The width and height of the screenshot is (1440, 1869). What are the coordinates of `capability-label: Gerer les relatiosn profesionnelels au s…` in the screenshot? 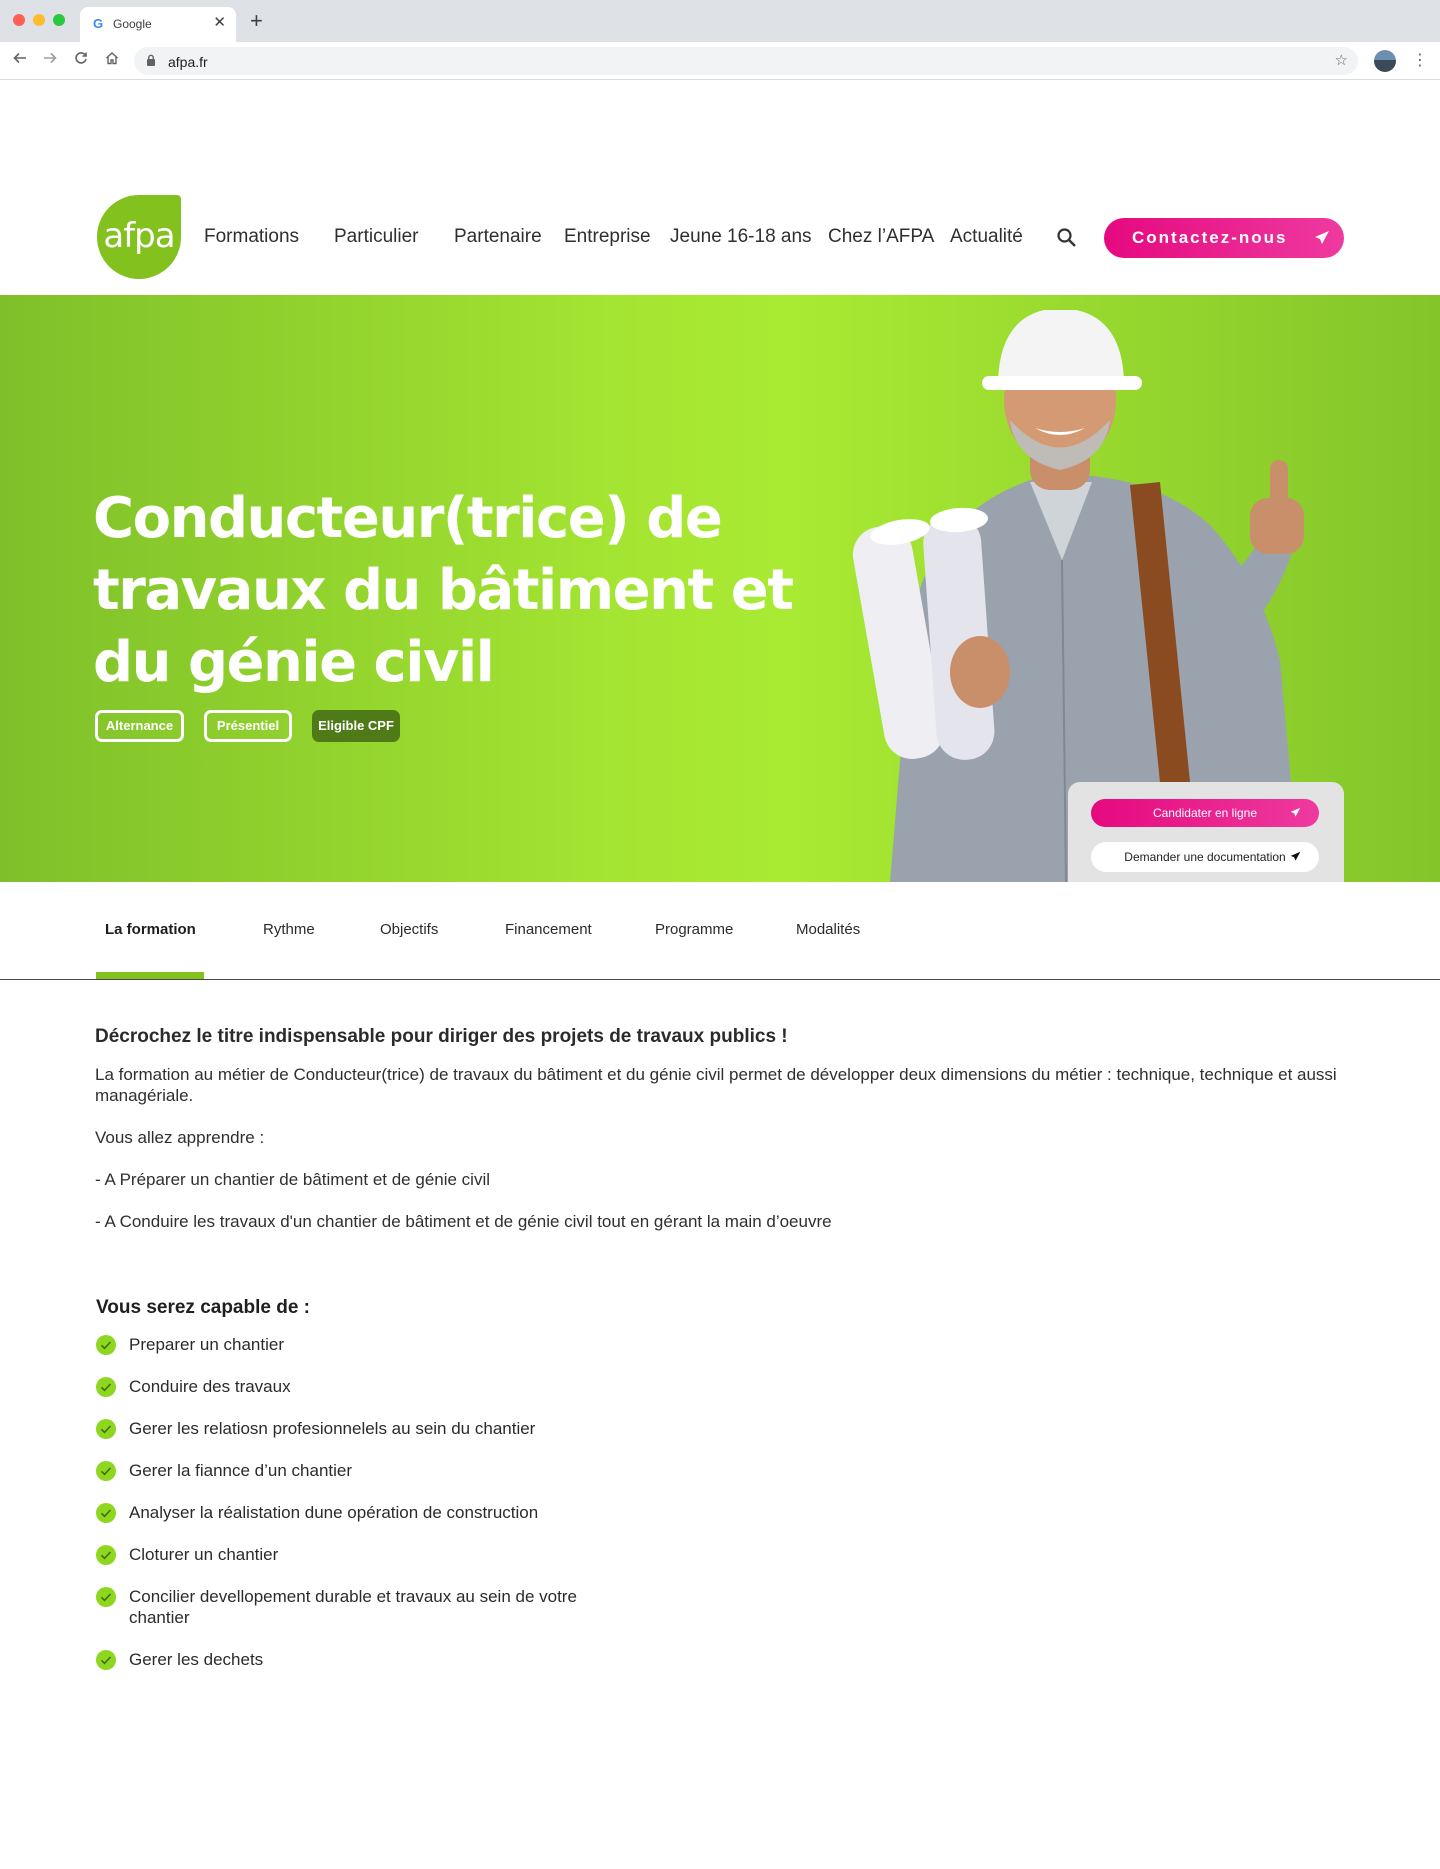 It's located at (332, 1428).